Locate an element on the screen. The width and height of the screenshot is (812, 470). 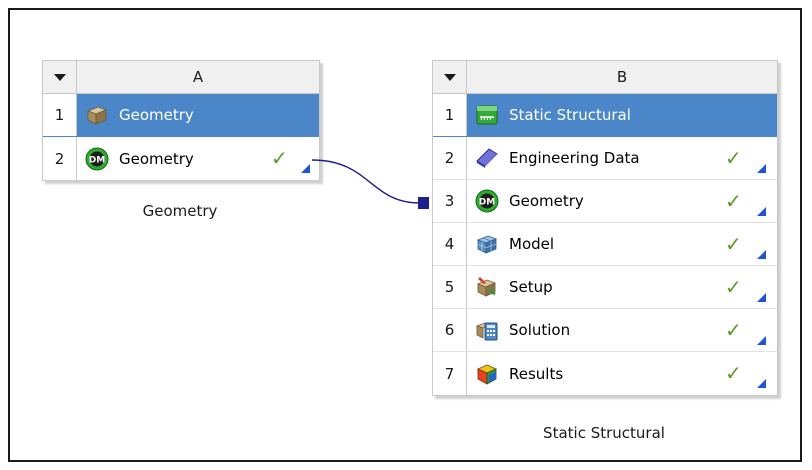
cell-b6-solution: 6 Solution ✓ is located at coordinates (605, 330).